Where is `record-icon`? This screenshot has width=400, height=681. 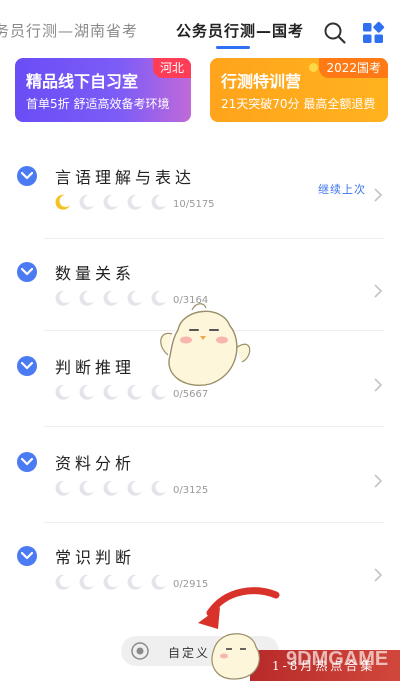
record-icon is located at coordinates (140, 651).